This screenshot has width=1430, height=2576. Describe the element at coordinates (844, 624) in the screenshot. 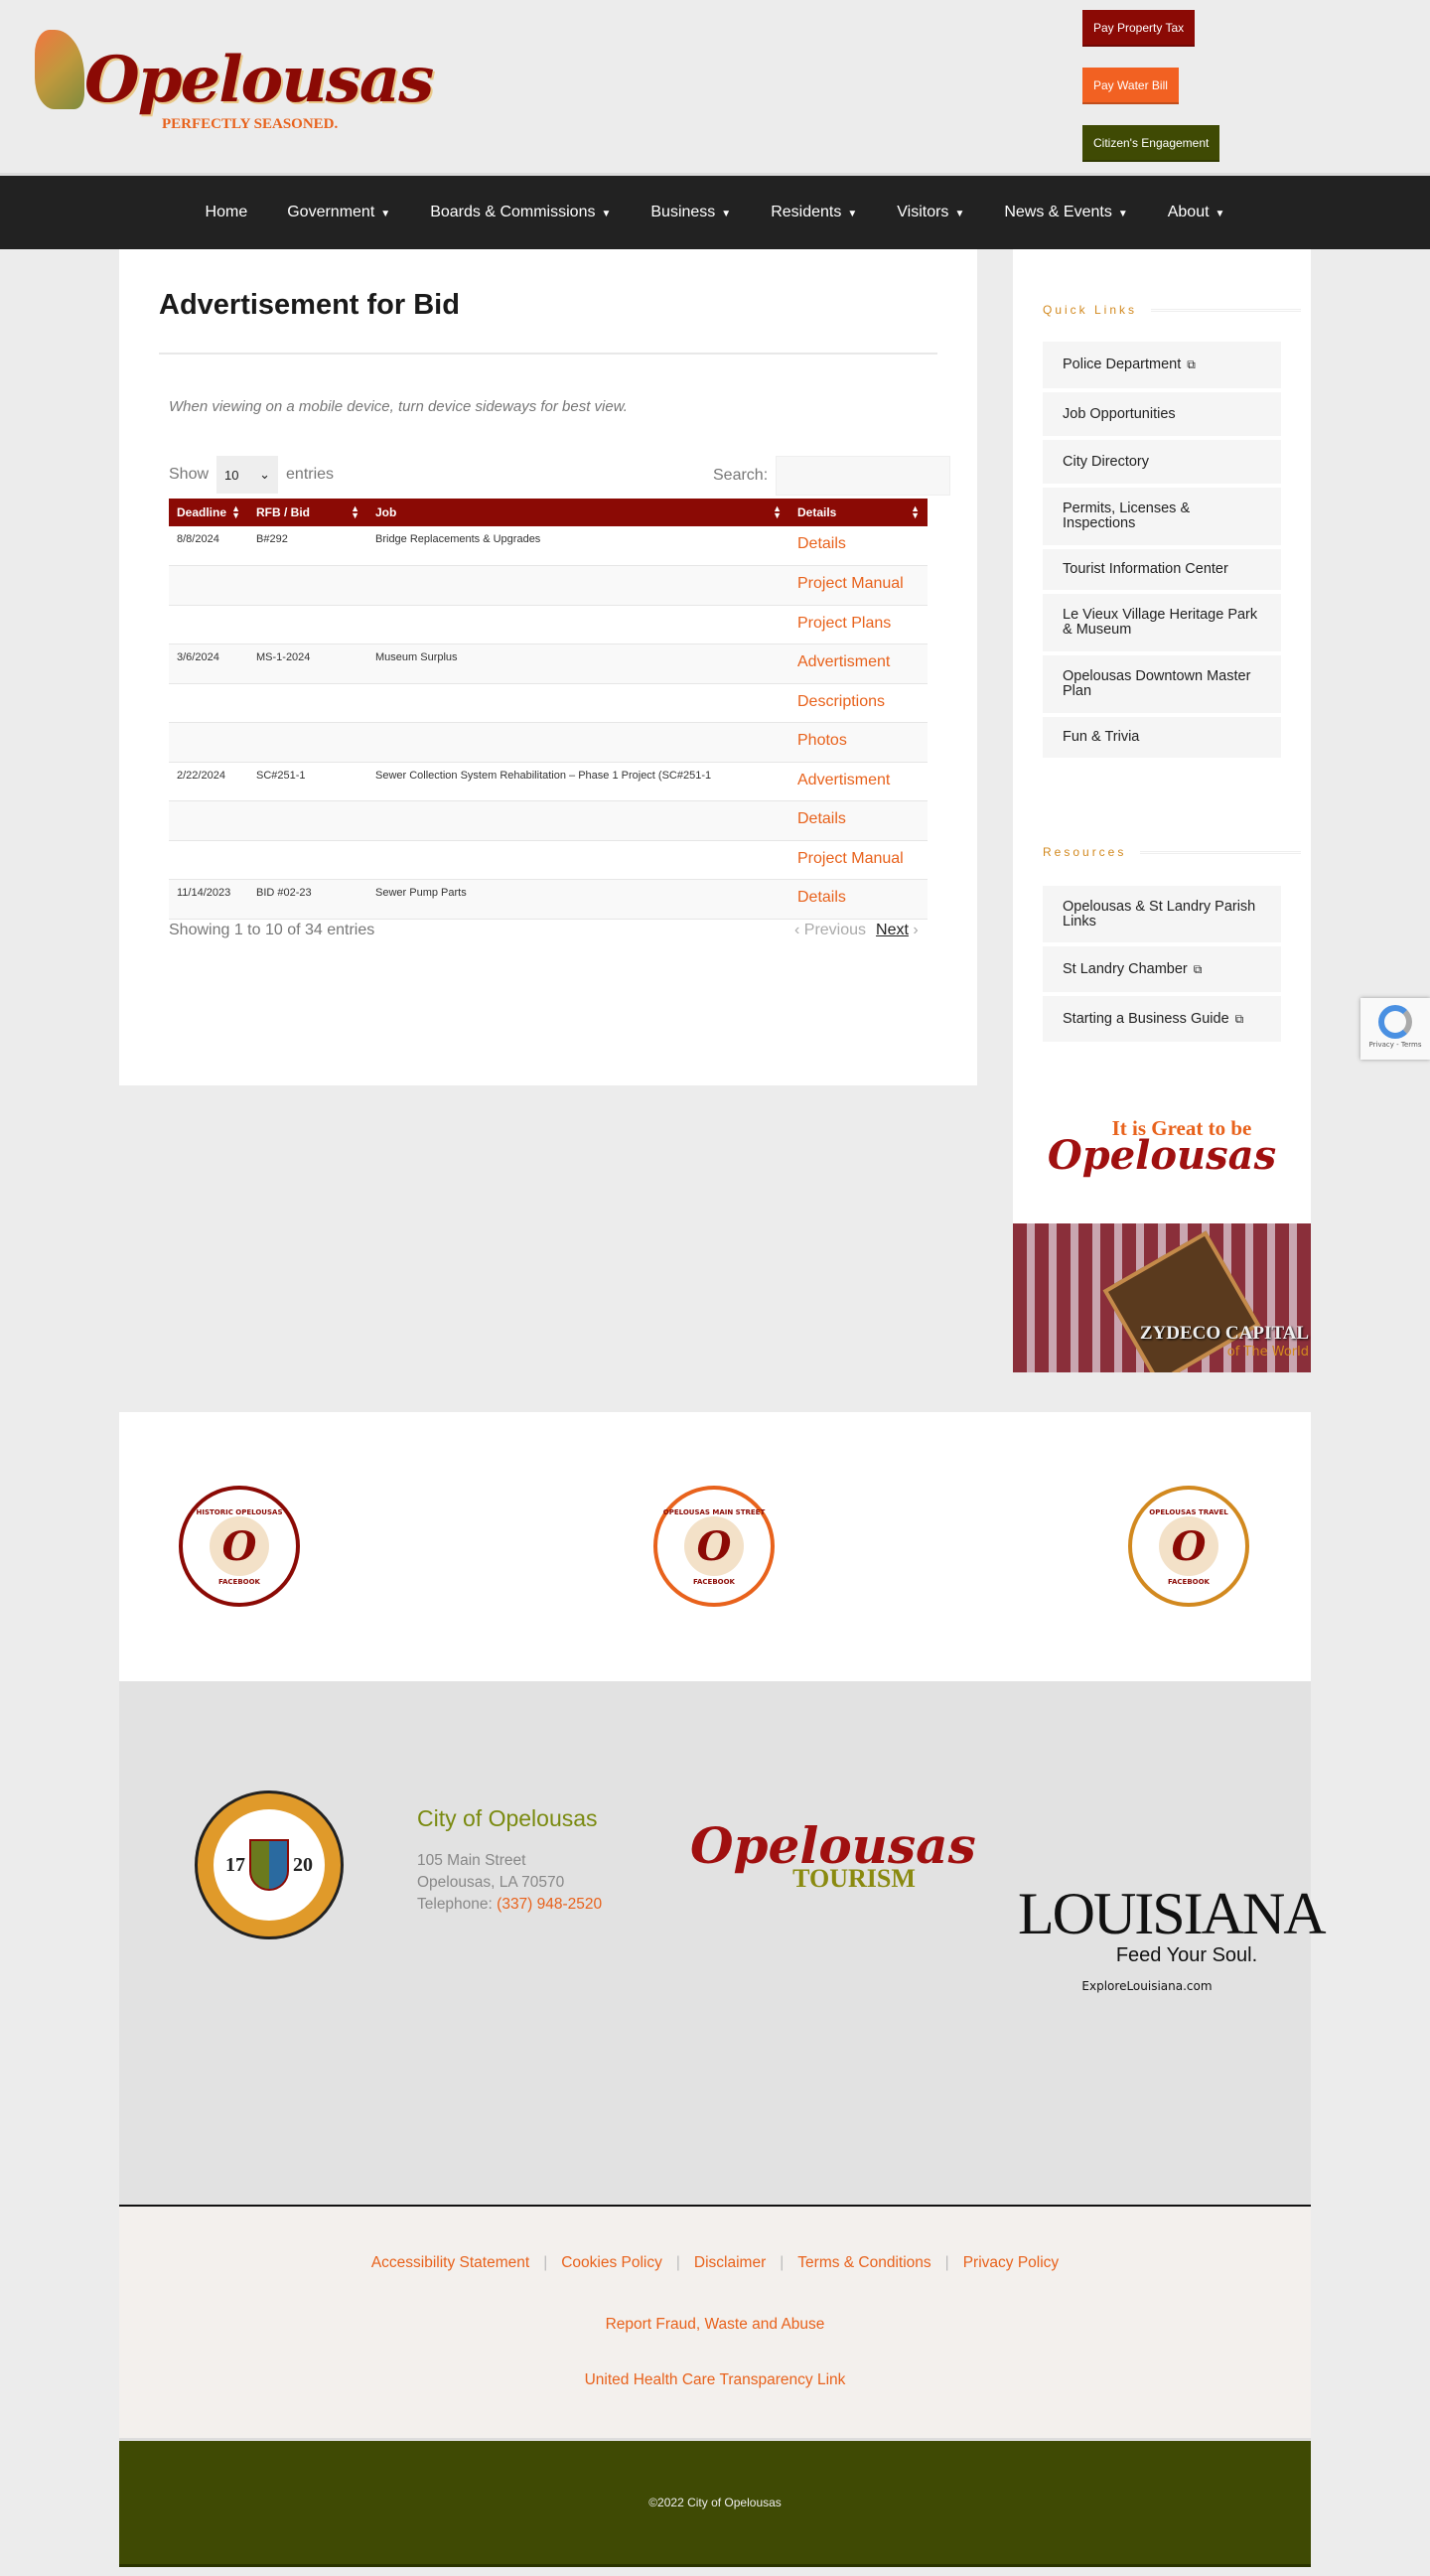

I see `details-link: Project Plans` at that location.